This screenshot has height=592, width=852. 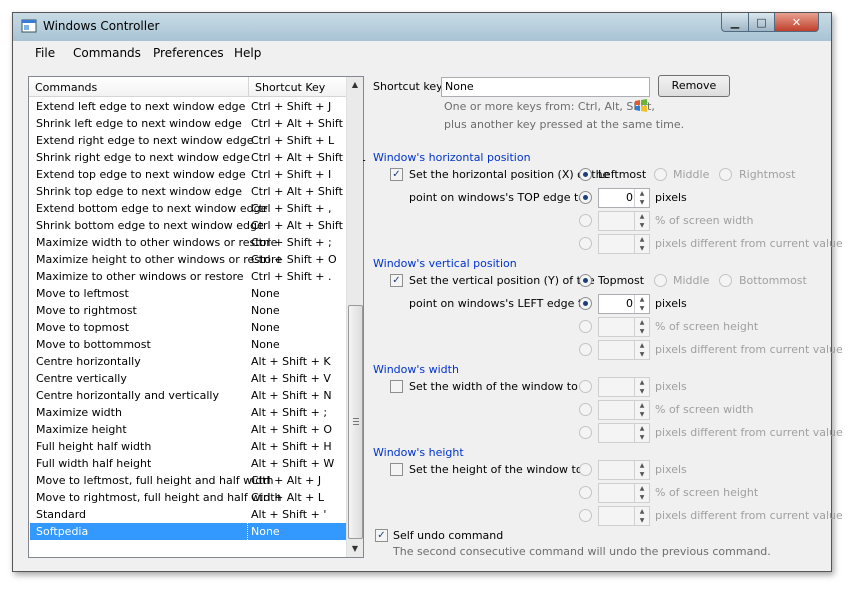 I want to click on radio-y-diff, so click(x=585, y=349).